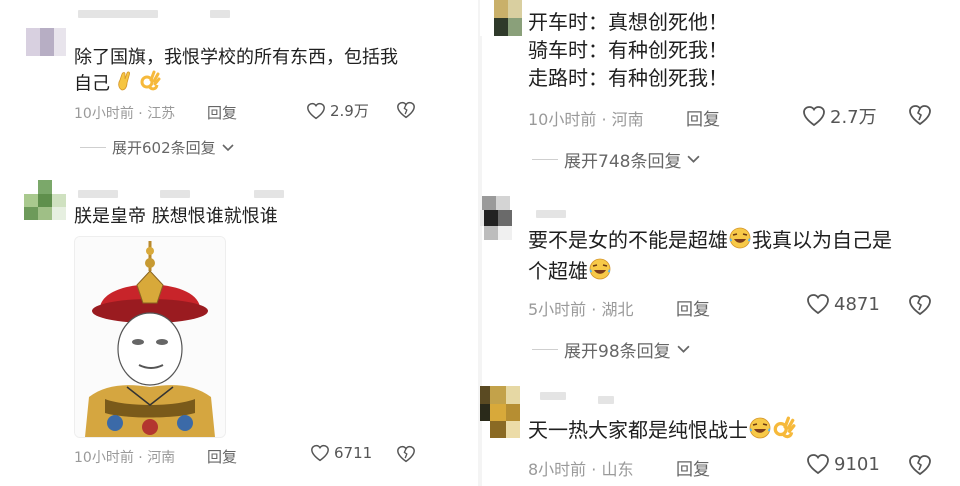  What do you see at coordinates (581, 469) in the screenshot?
I see `comment-meta: 8小时前 · 山东` at bounding box center [581, 469].